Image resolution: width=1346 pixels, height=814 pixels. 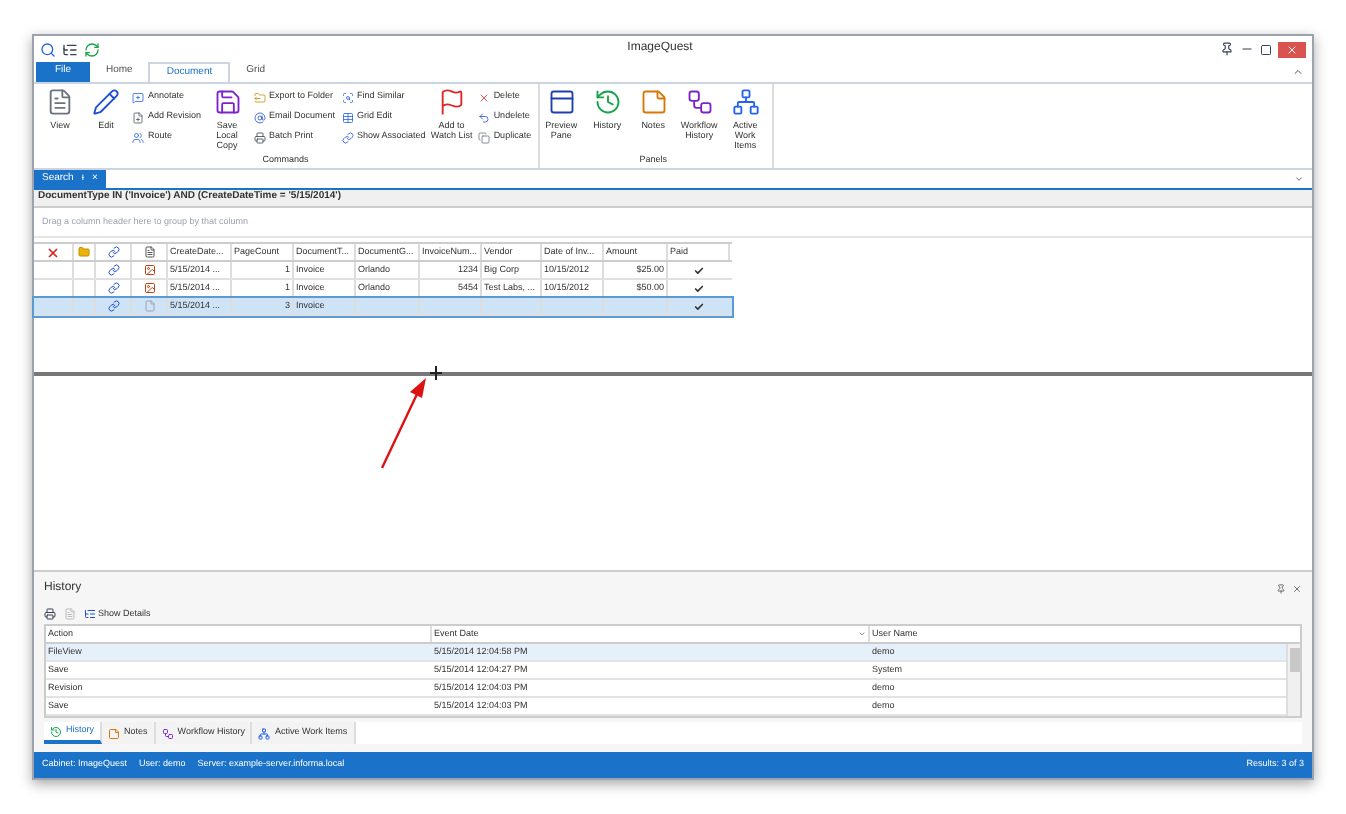 I want to click on dropdown-icon, so click(x=1299, y=179).